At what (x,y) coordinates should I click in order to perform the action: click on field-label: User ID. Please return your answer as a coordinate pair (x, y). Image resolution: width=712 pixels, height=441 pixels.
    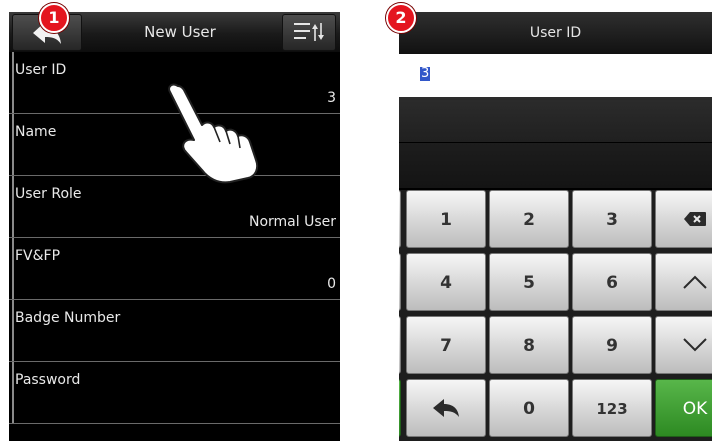
    Looking at the image, I should click on (41, 70).